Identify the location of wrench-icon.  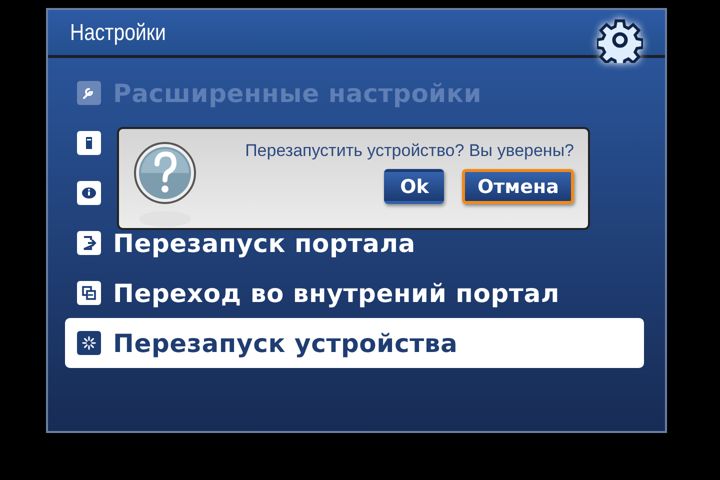
(89, 93).